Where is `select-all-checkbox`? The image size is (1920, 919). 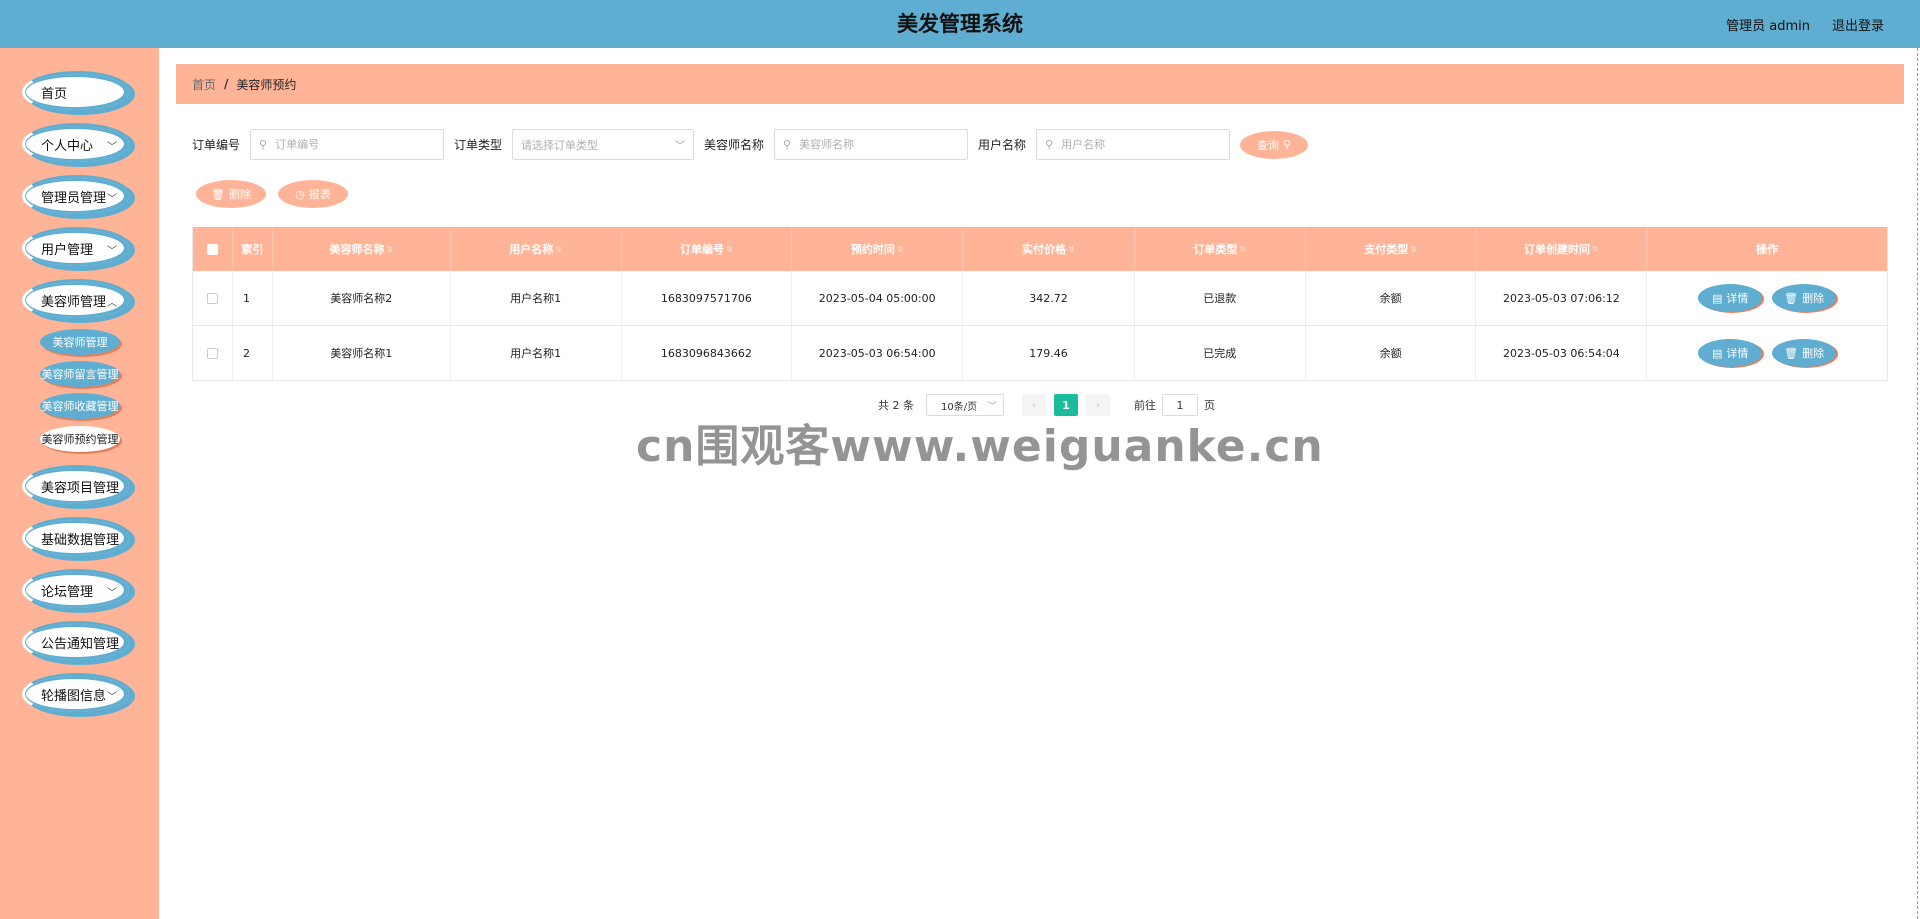
select-all-checkbox is located at coordinates (212, 249).